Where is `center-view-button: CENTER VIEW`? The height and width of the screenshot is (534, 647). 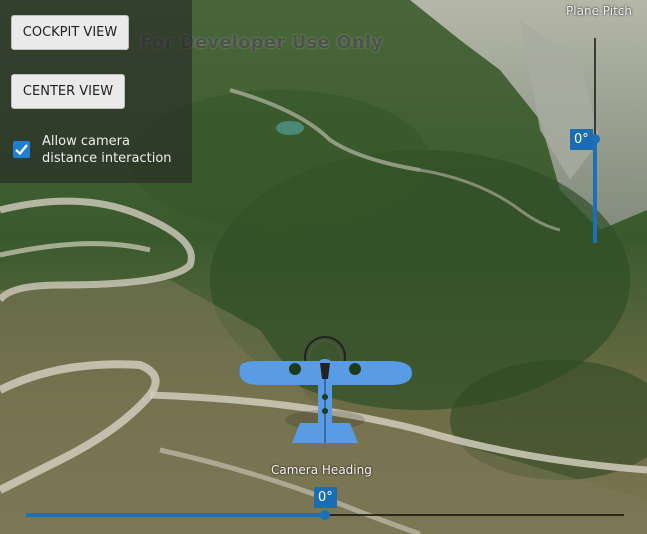 center-view-button: CENTER VIEW is located at coordinates (68, 91).